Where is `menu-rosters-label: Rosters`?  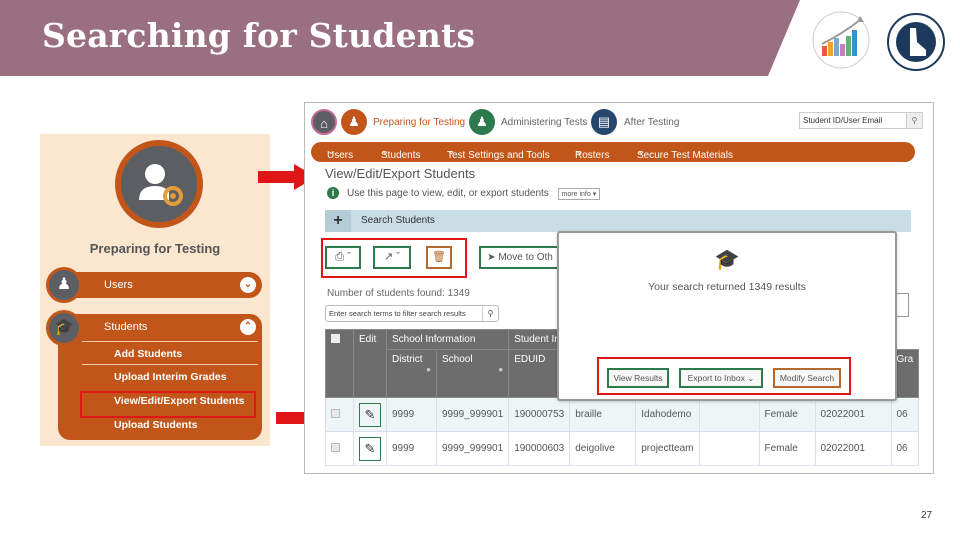
menu-rosters-label: Rosters is located at coordinates (592, 155).